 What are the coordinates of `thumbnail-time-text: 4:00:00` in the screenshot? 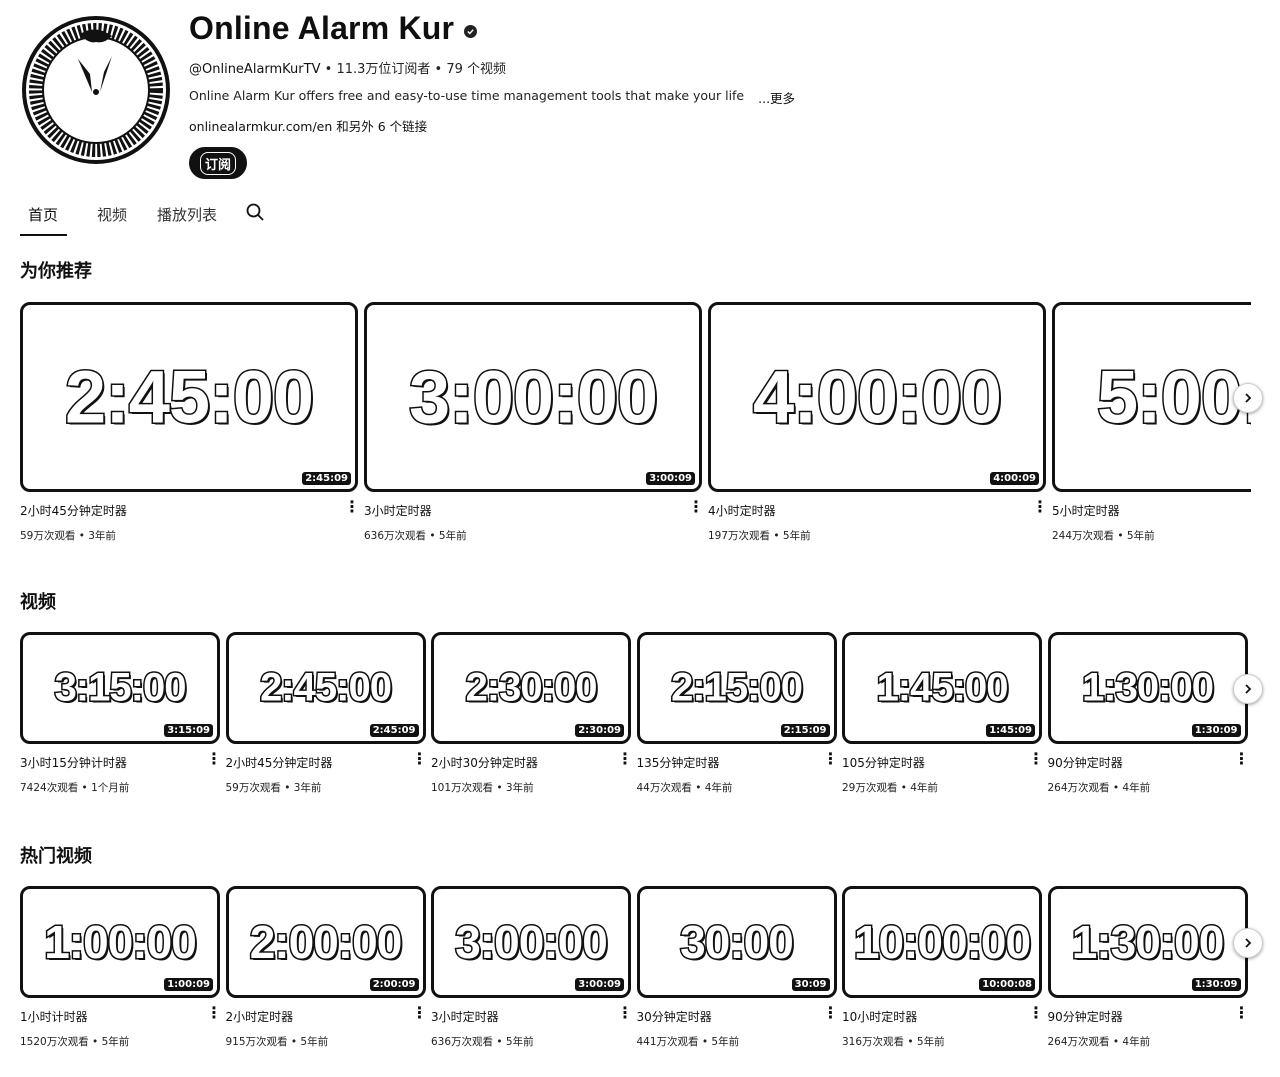 It's located at (877, 397).